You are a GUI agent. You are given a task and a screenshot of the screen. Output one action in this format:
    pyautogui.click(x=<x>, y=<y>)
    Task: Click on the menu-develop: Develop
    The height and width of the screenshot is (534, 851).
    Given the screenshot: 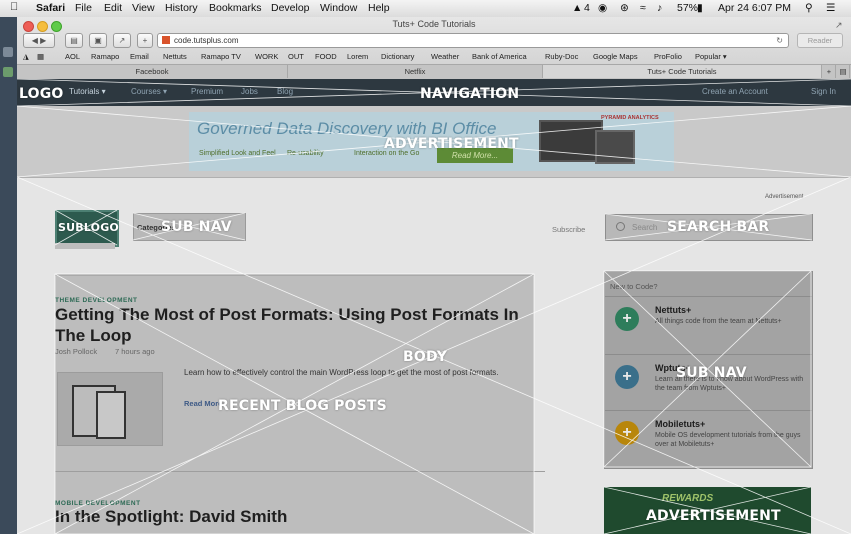 What is the action you would take?
    pyautogui.click(x=290, y=8)
    